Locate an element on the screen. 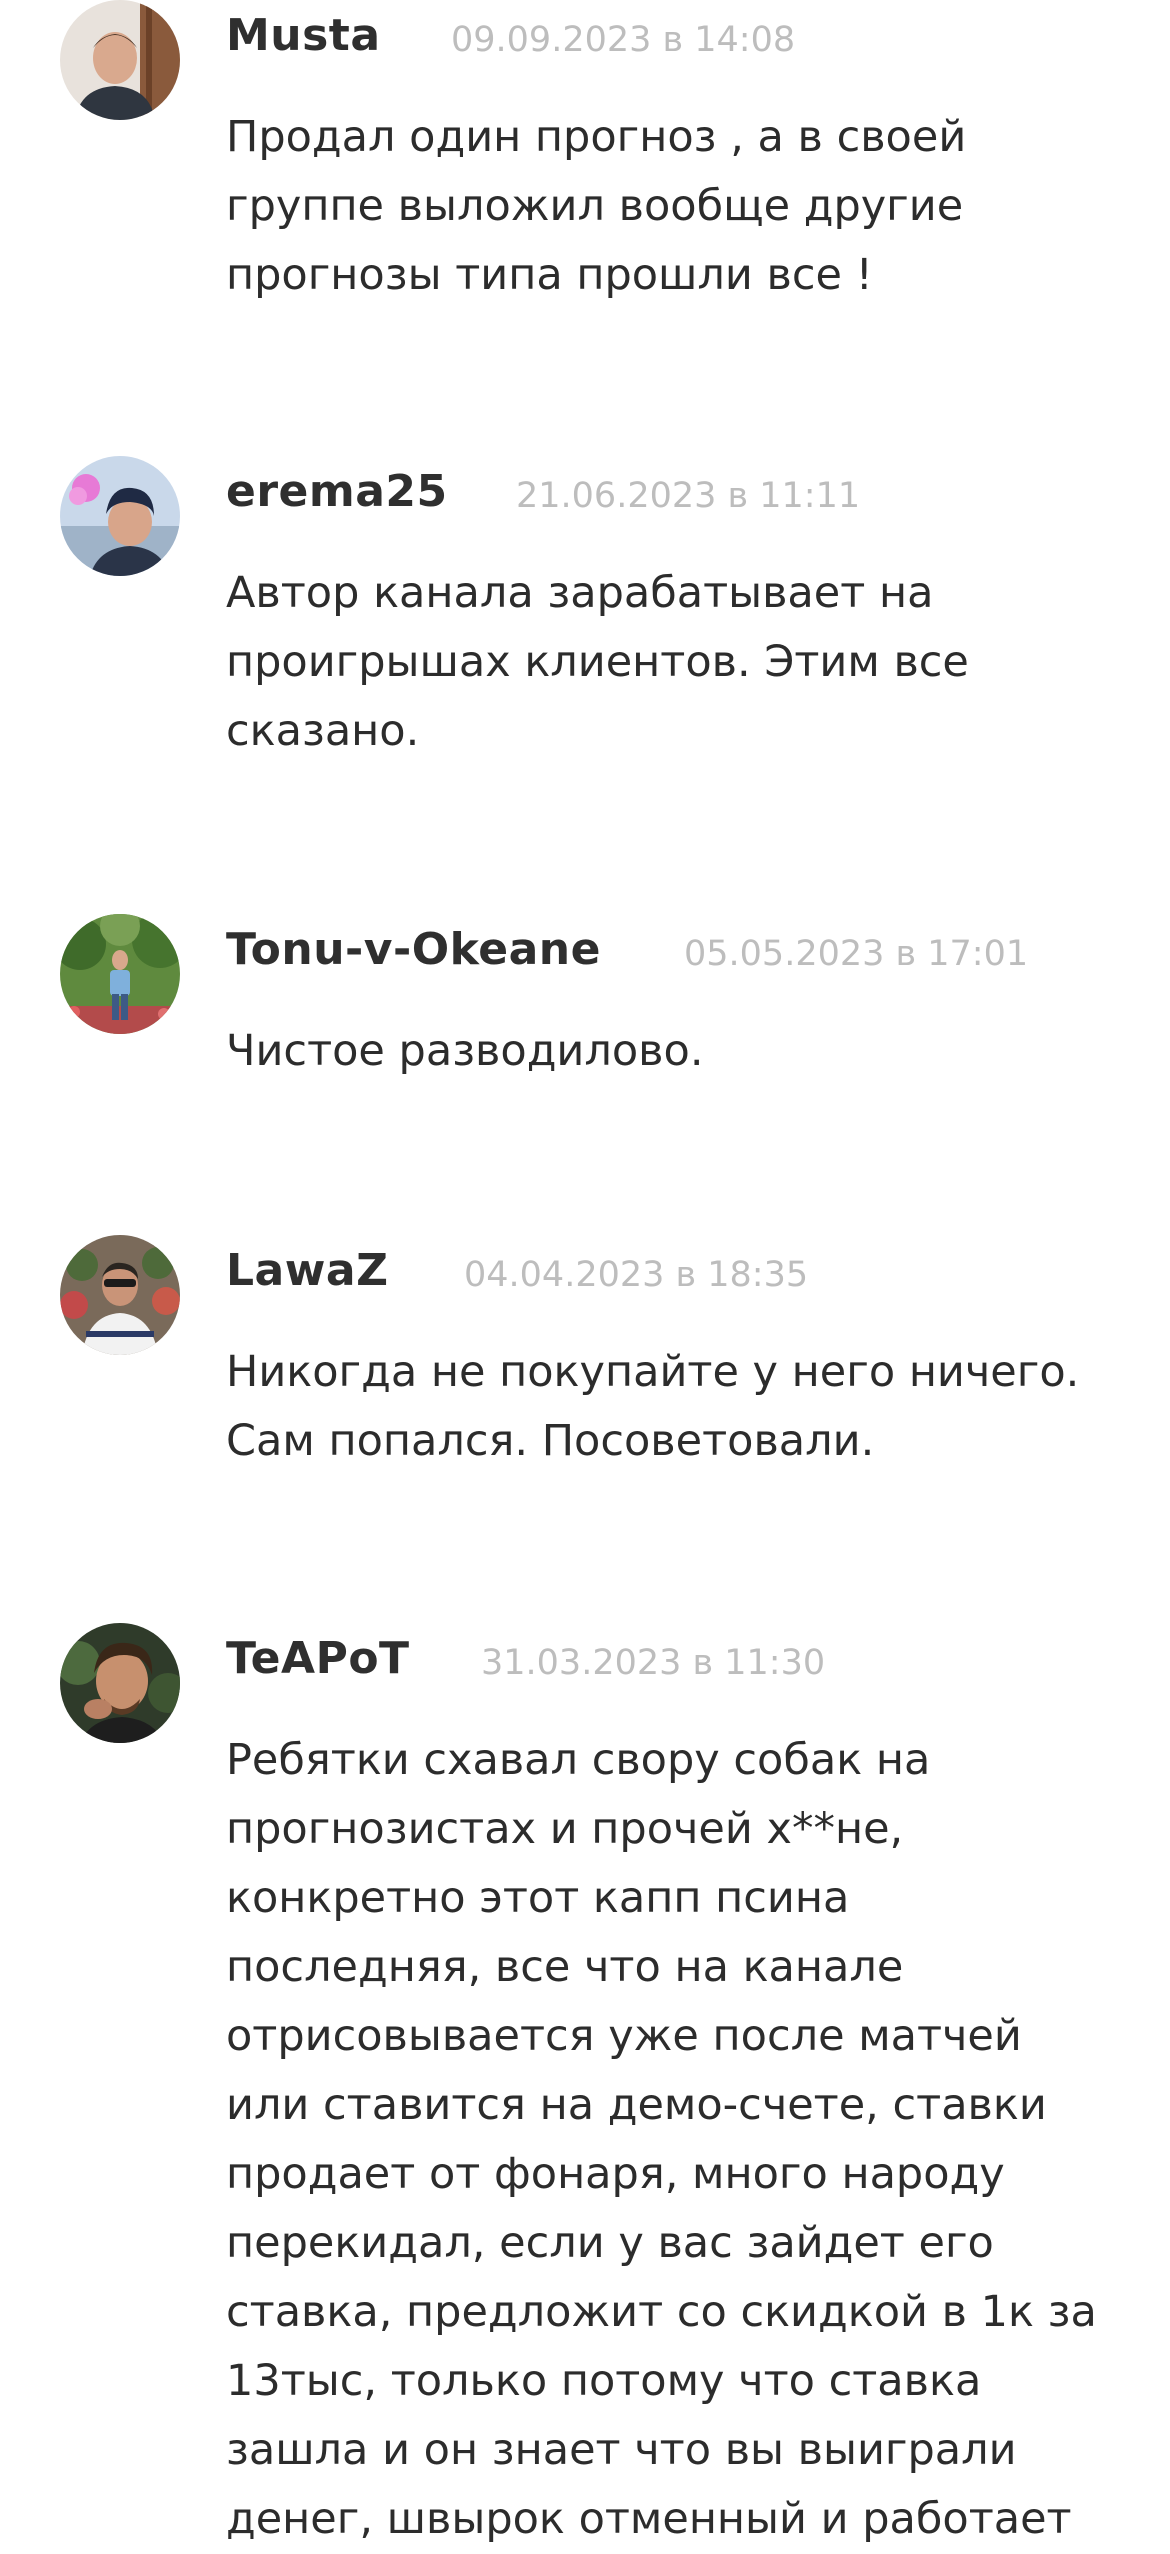  author-name: Tonu-v-Okeane is located at coordinates (413, 950).